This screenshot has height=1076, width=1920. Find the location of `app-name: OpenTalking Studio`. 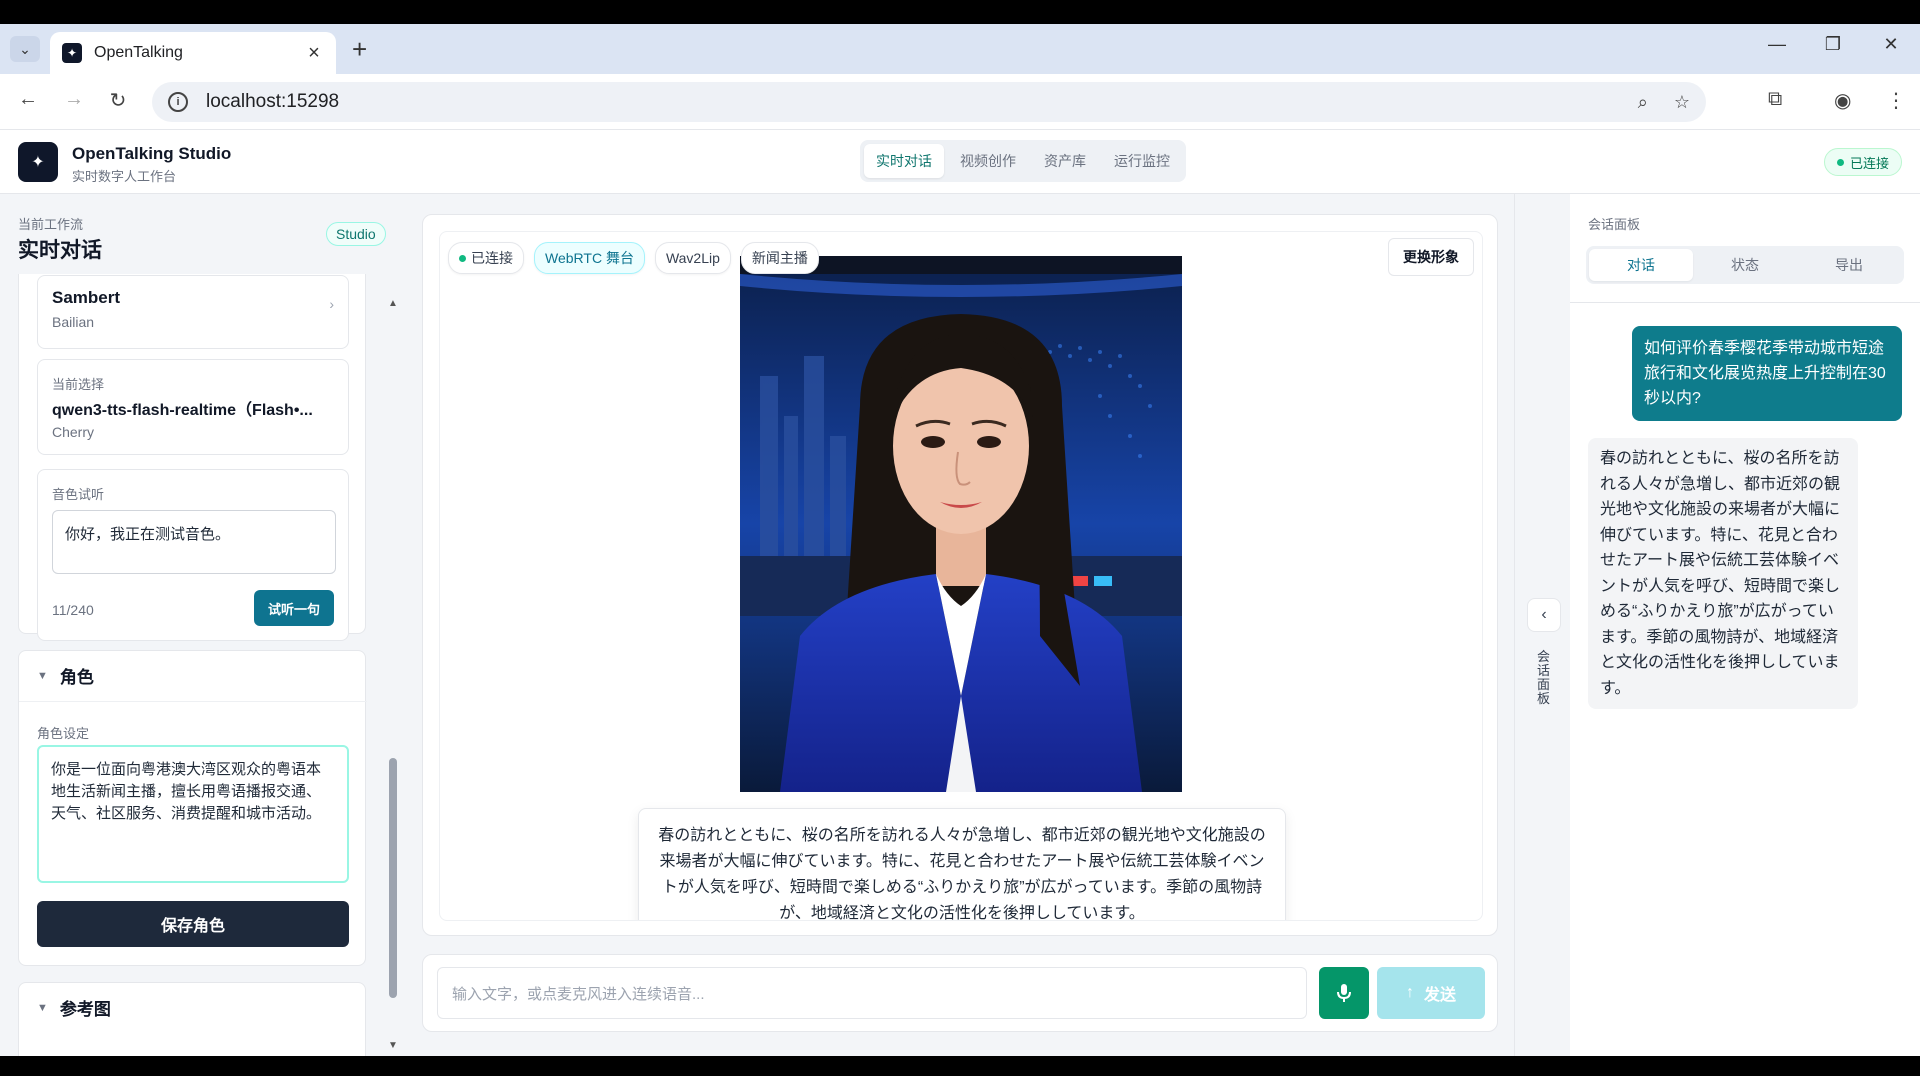

app-name: OpenTalking Studio is located at coordinates (152, 153).